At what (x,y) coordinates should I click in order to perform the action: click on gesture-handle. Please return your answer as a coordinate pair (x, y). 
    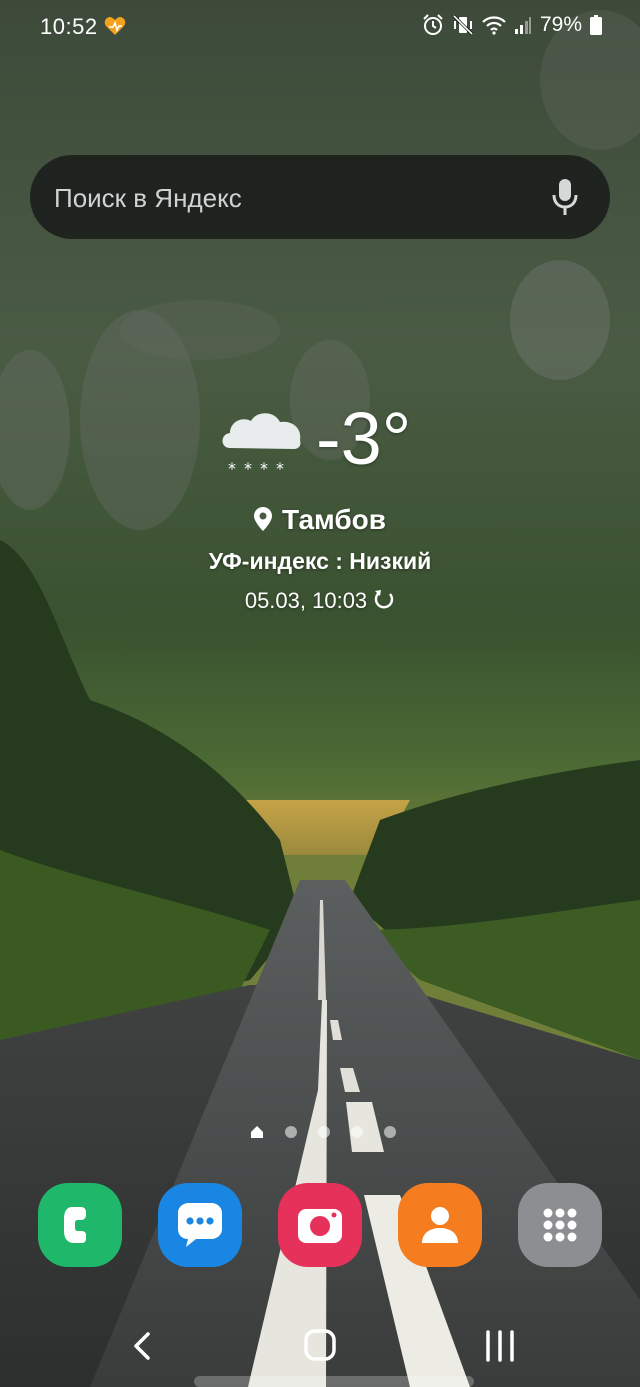
    Looking at the image, I should click on (334, 1381).